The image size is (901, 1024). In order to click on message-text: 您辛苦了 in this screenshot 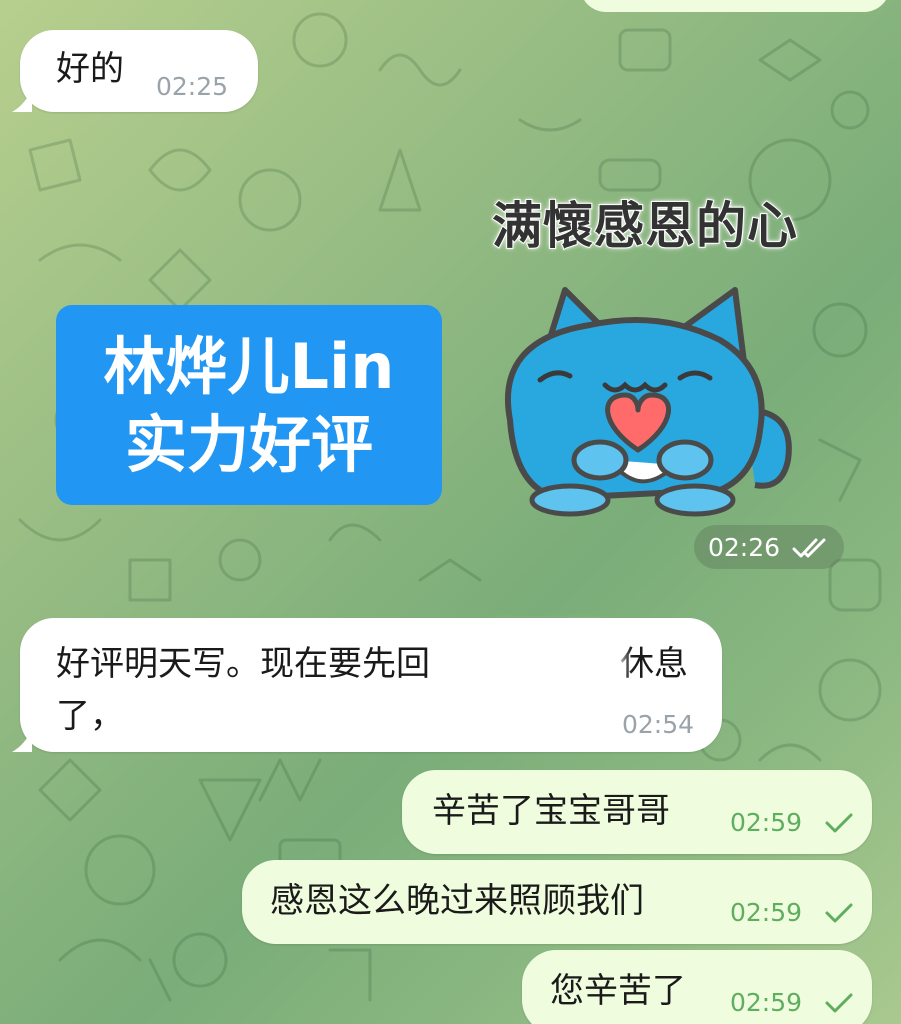, I will do `click(618, 991)`.